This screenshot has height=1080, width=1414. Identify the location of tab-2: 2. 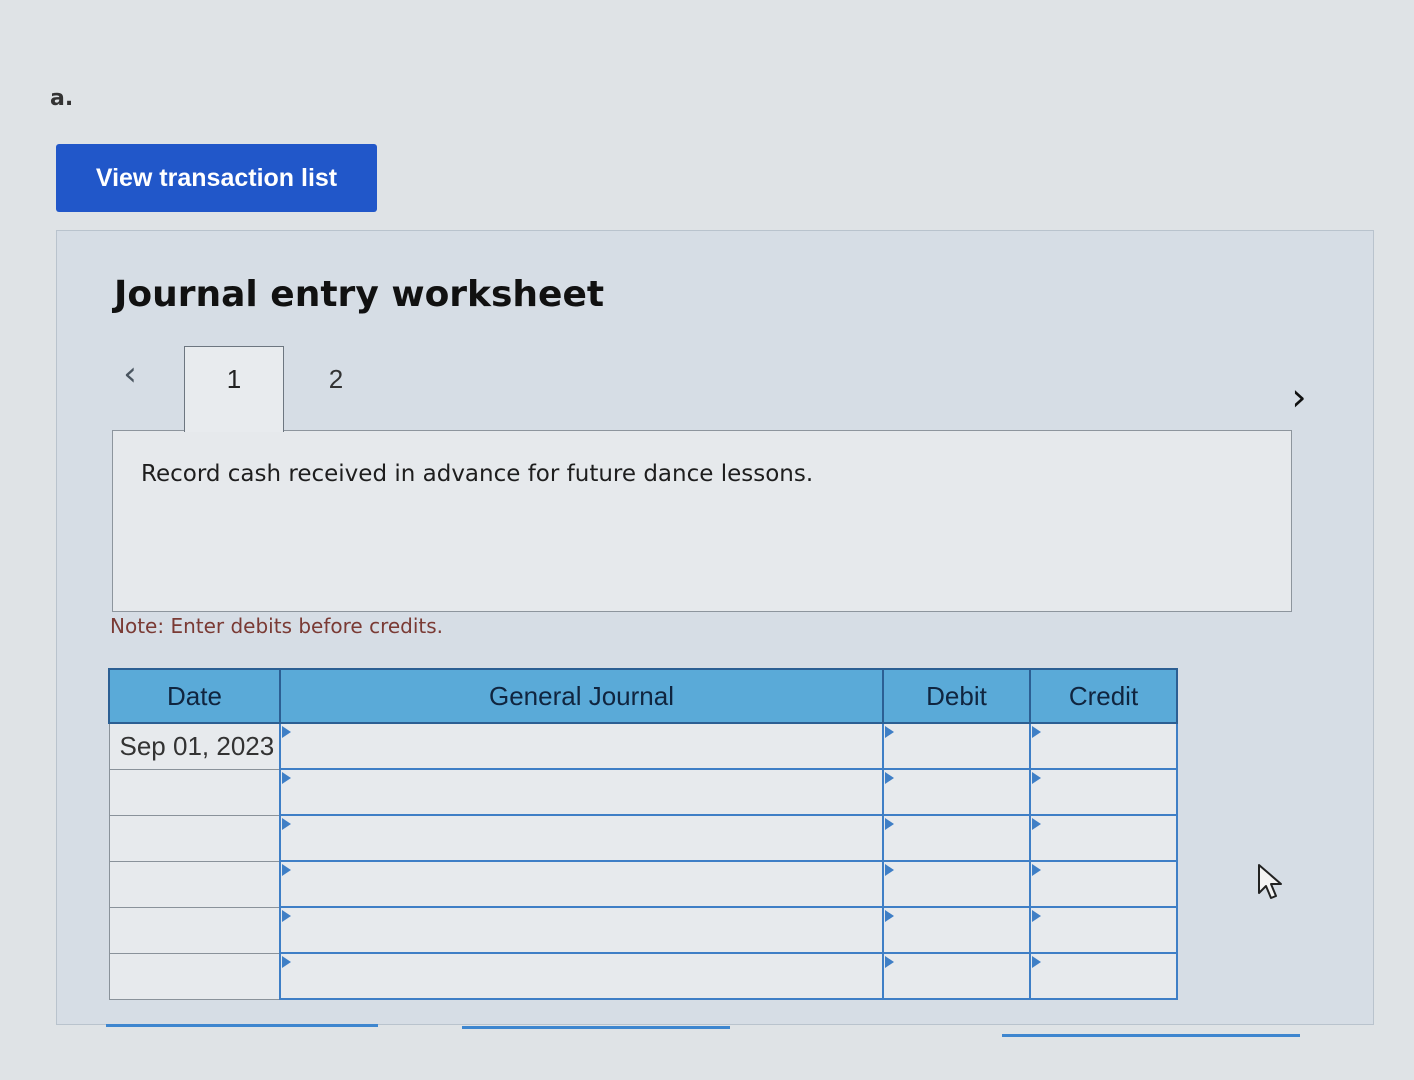
(336, 389).